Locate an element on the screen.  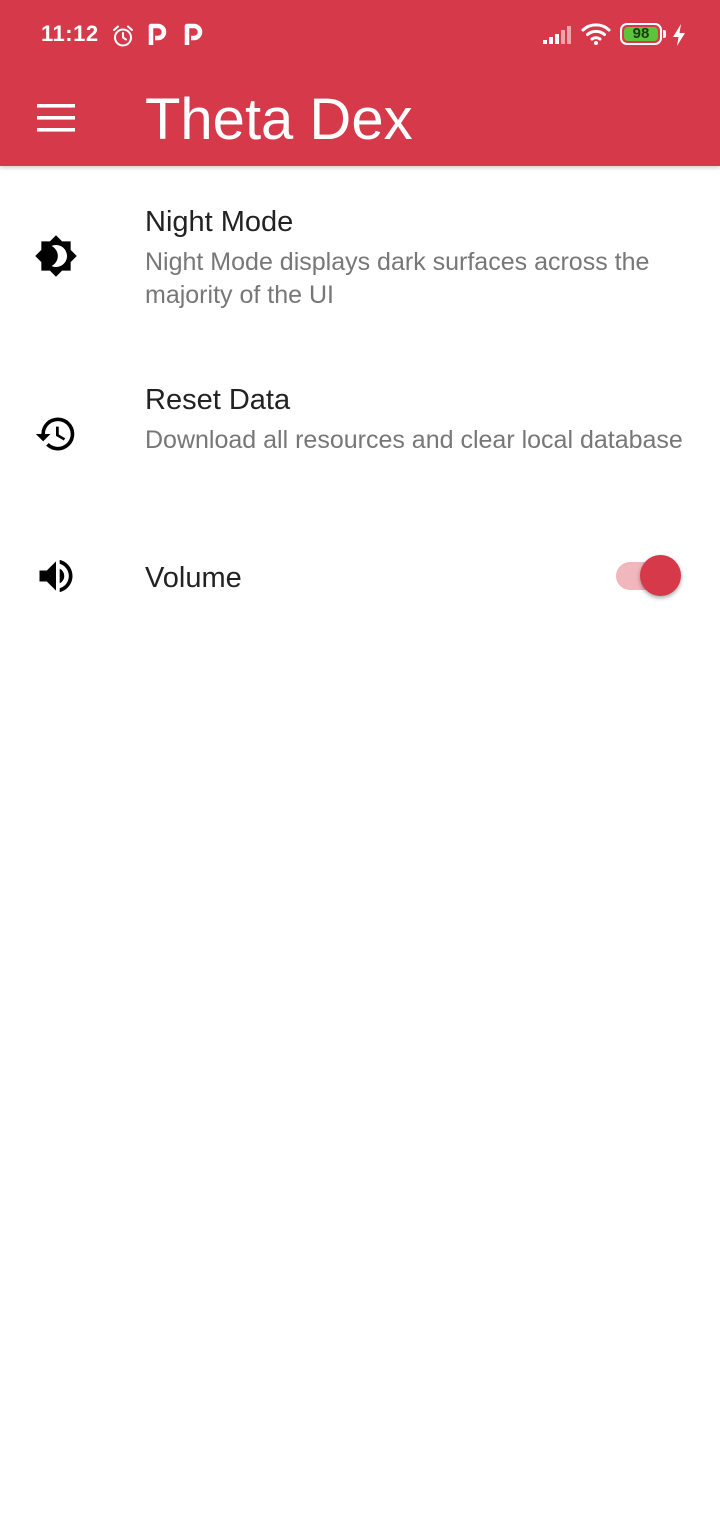
app-title: Theta Dex is located at coordinates (279, 119).